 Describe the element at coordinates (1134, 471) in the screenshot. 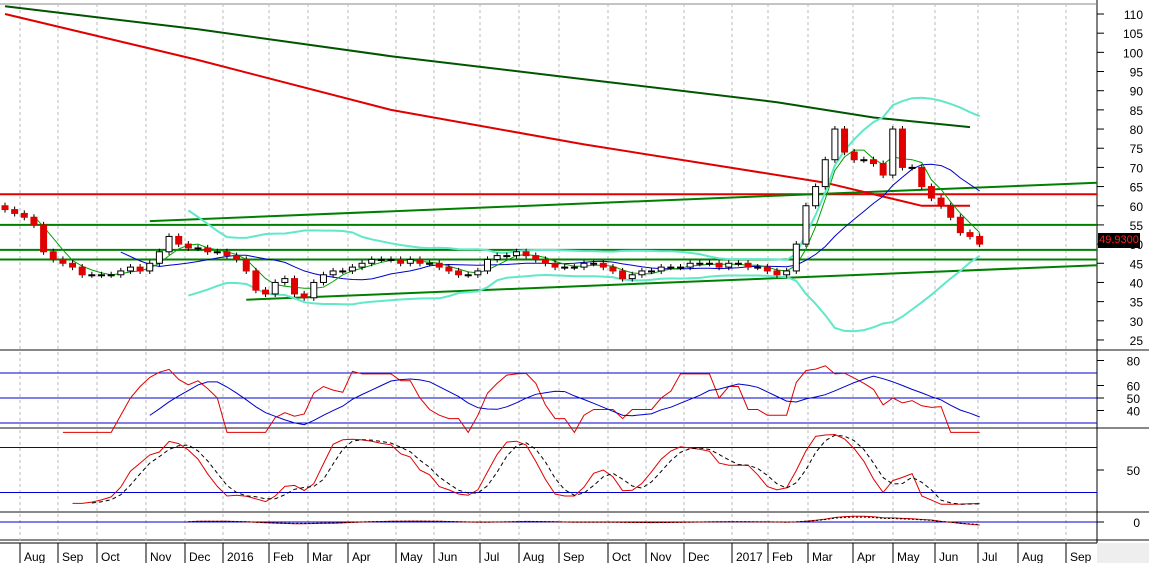

I see `stoch-tick-label: 50` at that location.